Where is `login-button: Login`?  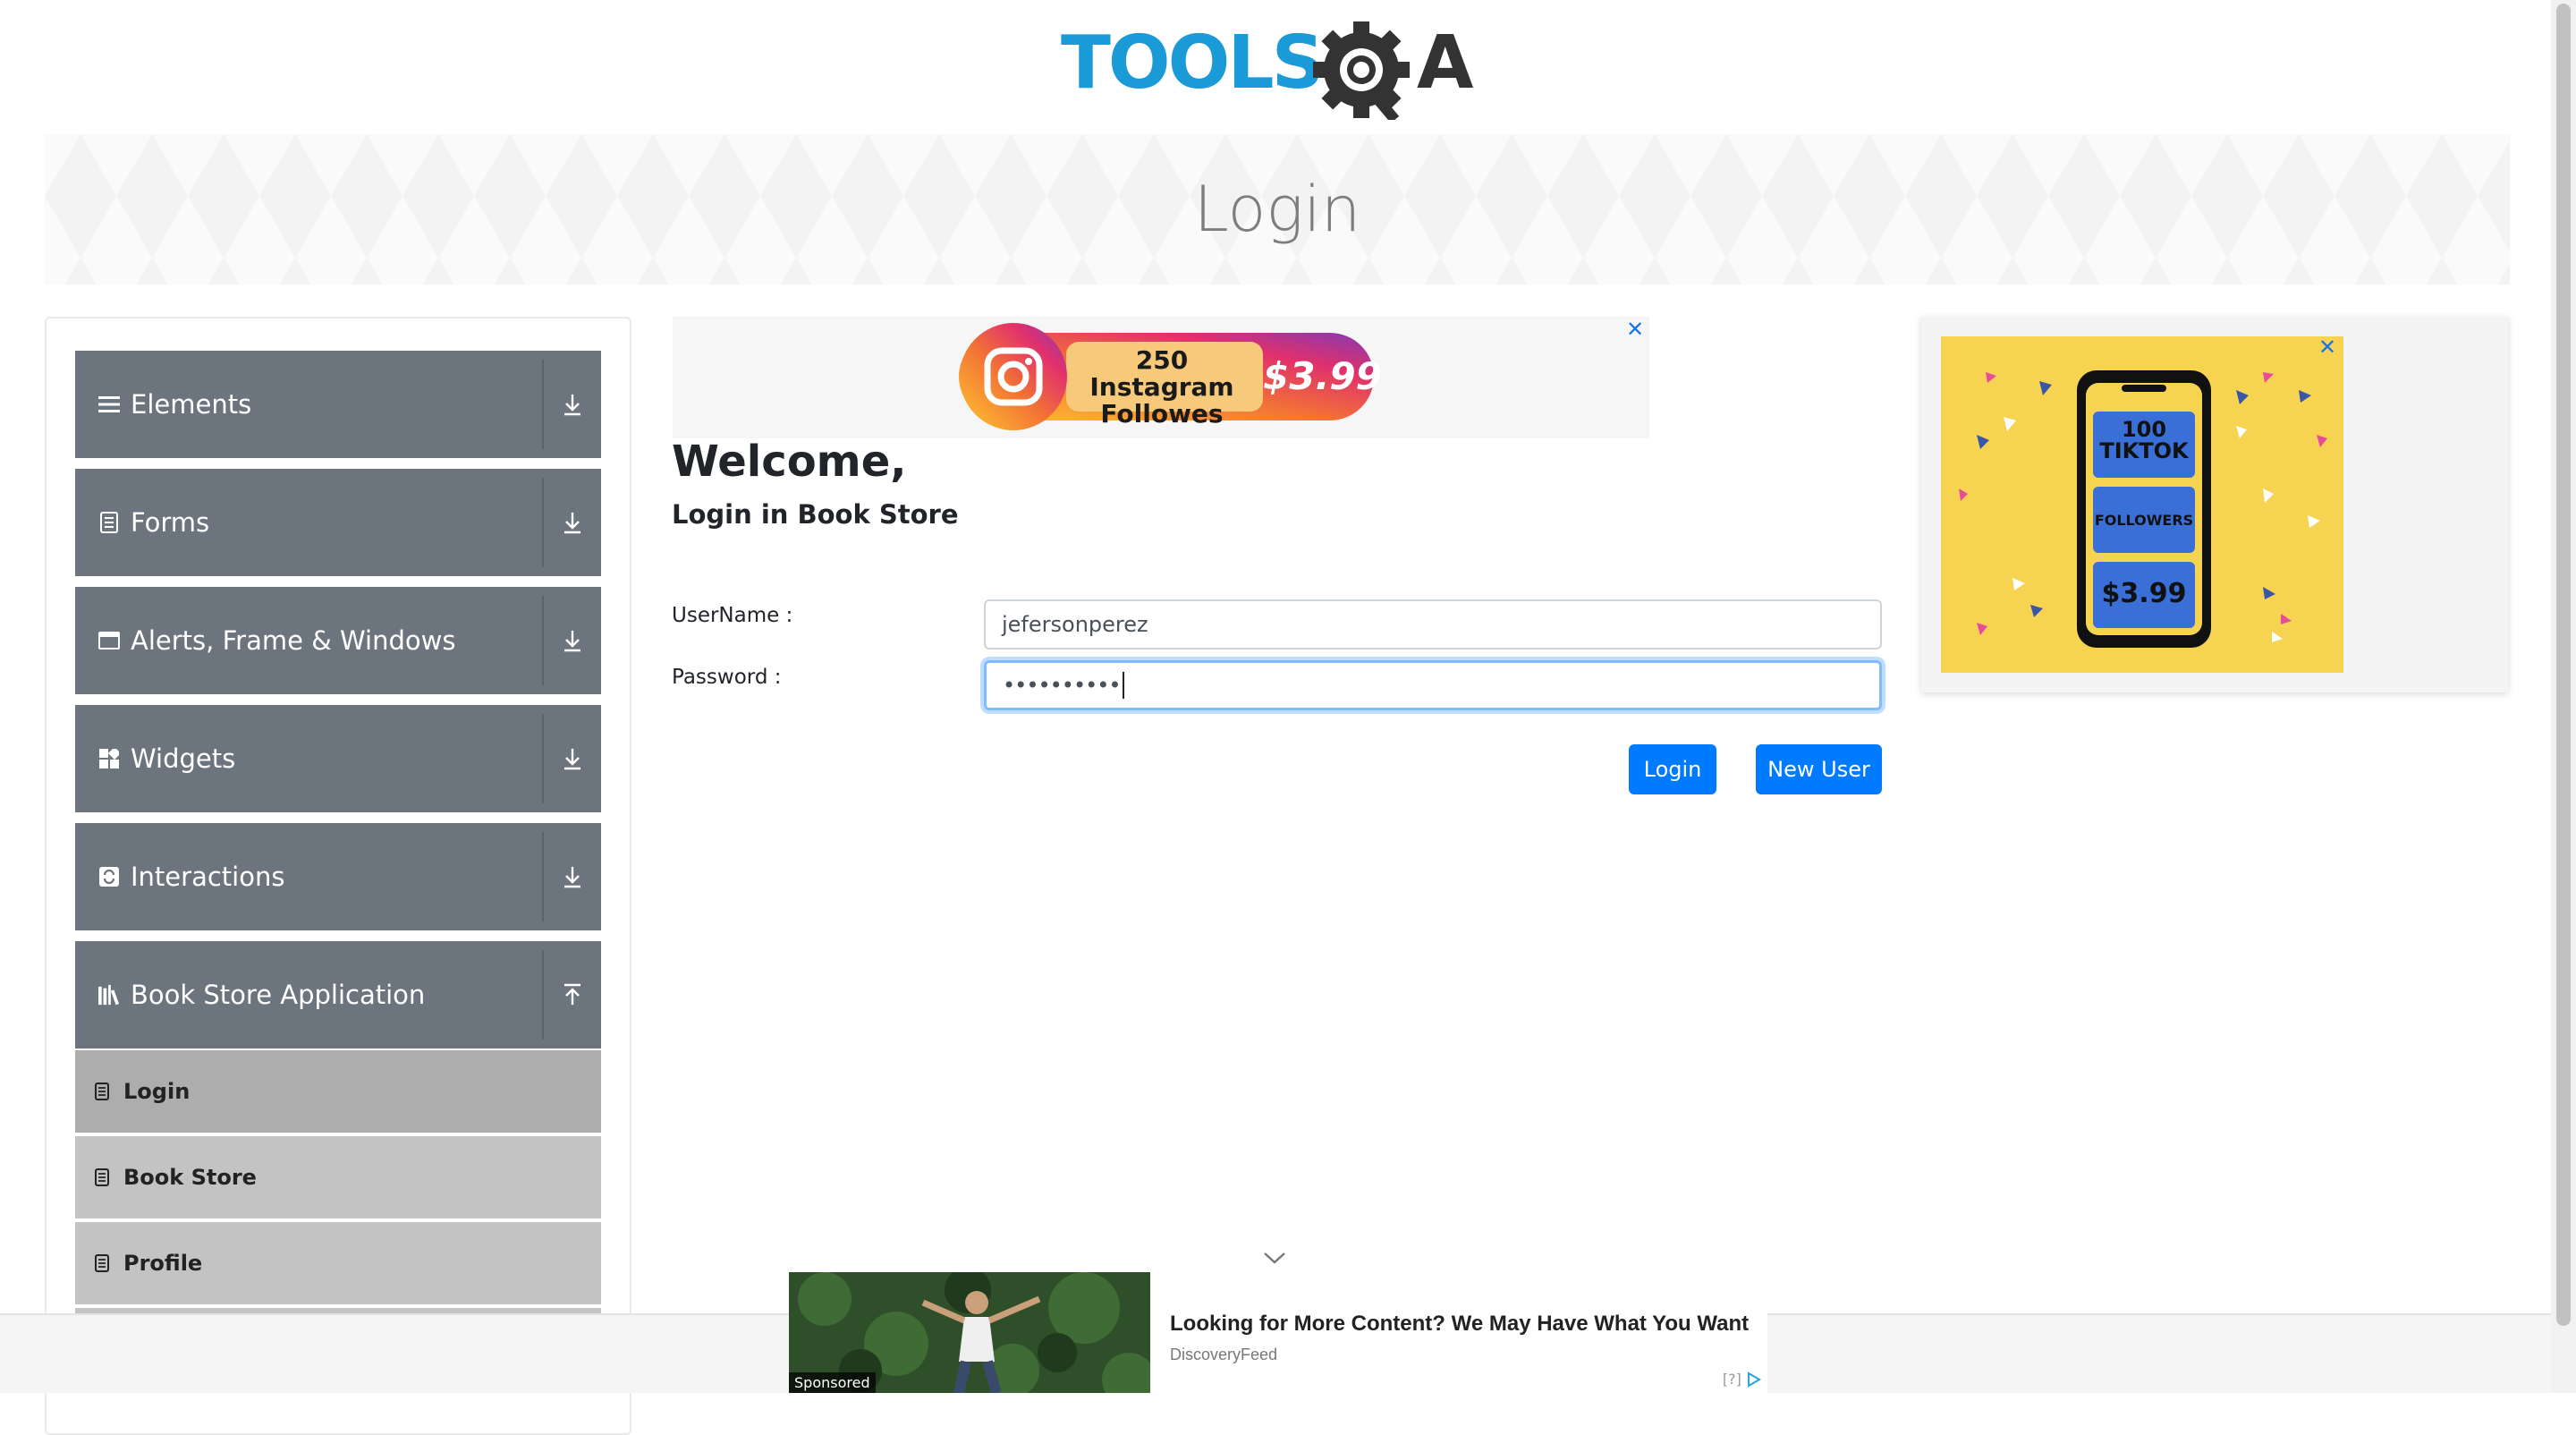 login-button: Login is located at coordinates (1672, 769).